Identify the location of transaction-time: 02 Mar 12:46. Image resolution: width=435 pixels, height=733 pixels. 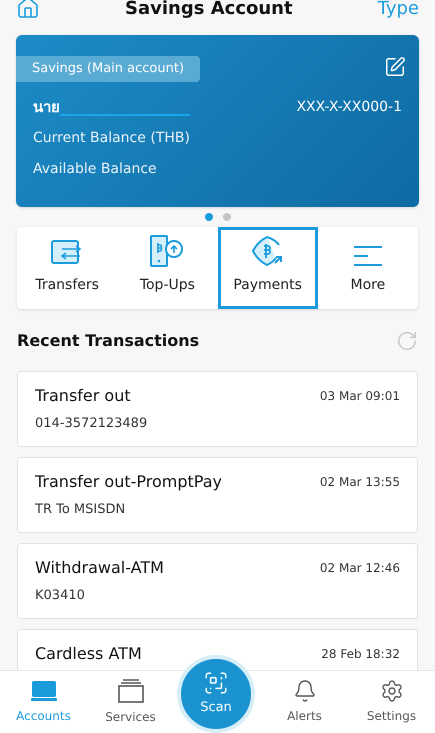
(360, 568).